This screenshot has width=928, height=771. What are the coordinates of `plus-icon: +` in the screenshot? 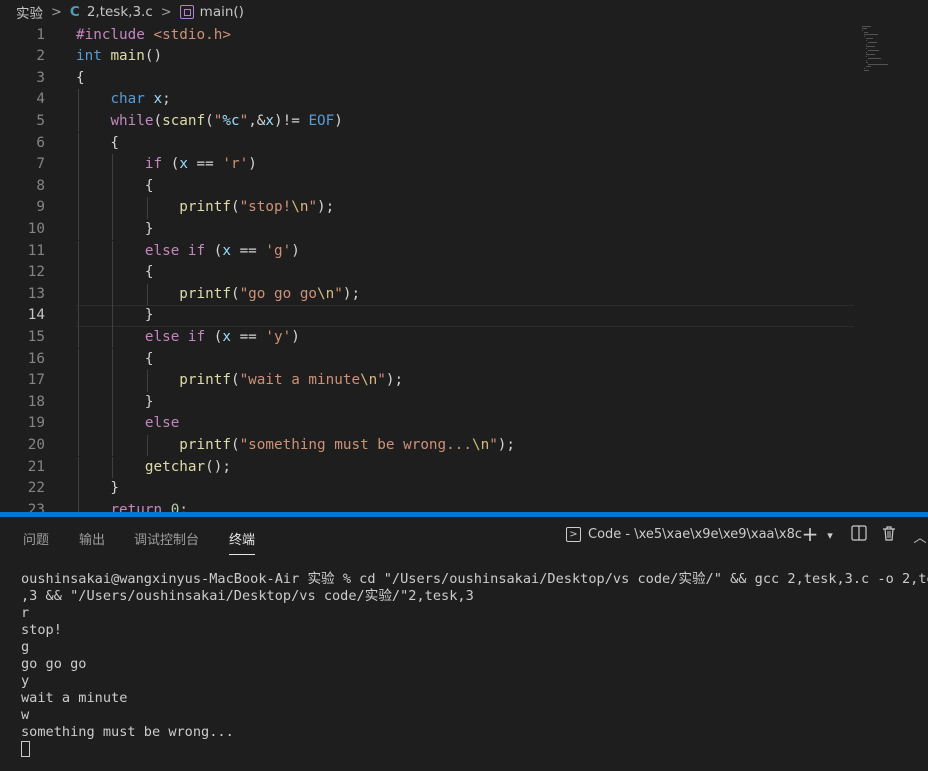 It's located at (810, 534).